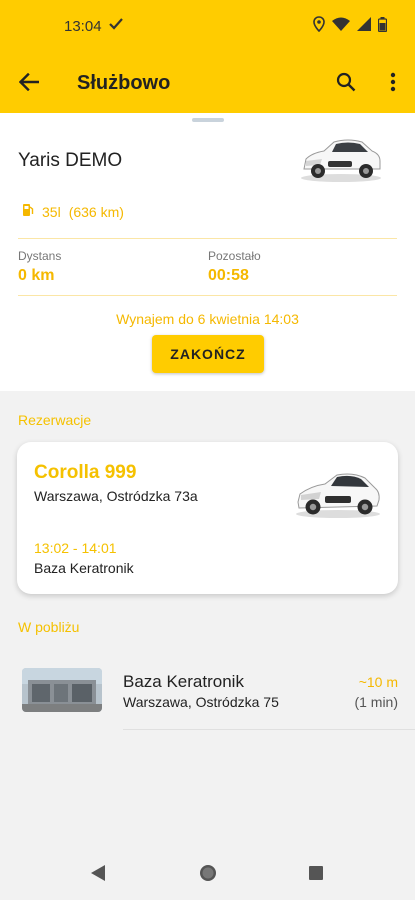  Describe the element at coordinates (382, 26) in the screenshot. I see `battery-icon` at that location.